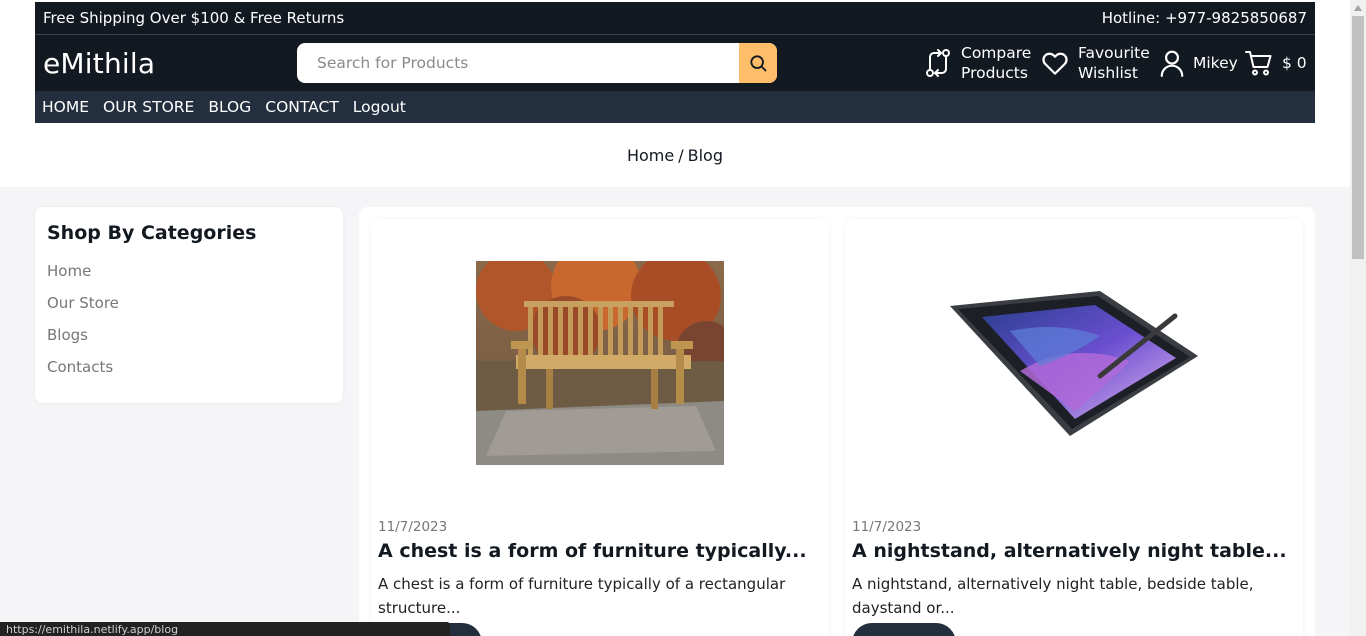  I want to click on breadcrumb: Home / Blog, so click(675, 155).